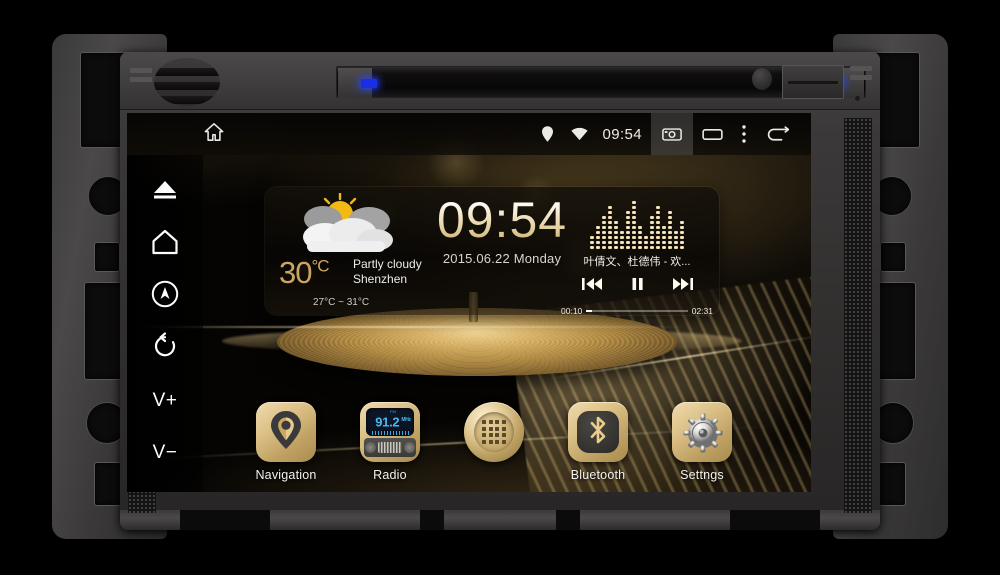  What do you see at coordinates (572, 310) in the screenshot?
I see `music-elapsed: 00:10` at bounding box center [572, 310].